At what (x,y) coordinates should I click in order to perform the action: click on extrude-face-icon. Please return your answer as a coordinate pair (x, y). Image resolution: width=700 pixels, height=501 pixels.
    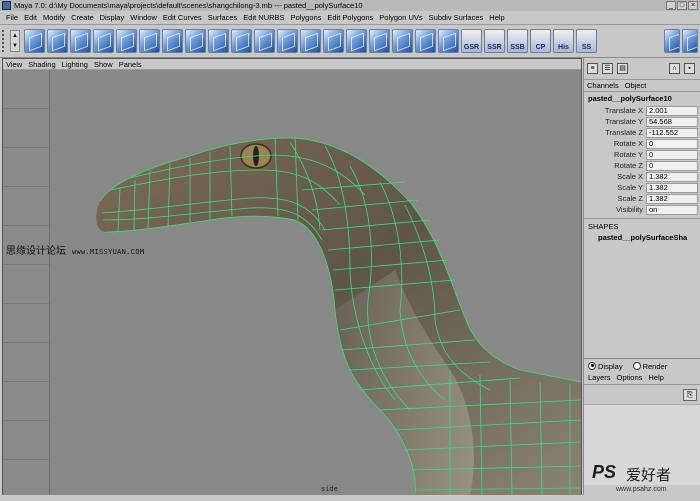
    Looking at the image, I should click on (218, 41).